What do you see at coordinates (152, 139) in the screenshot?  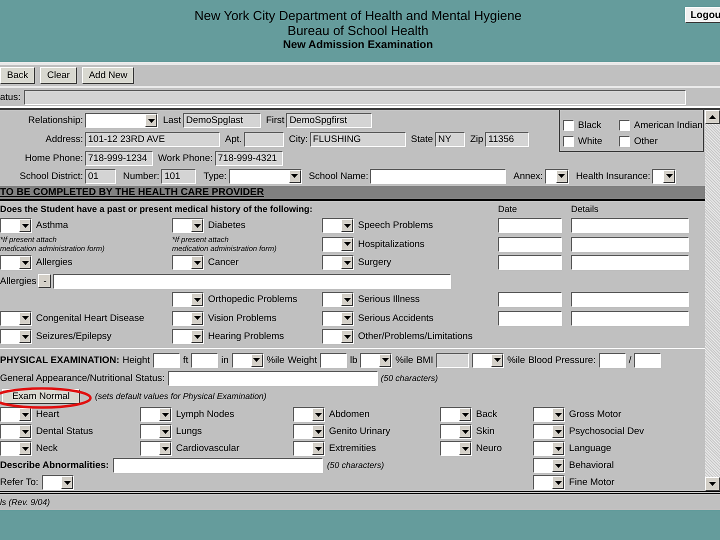 I see `text-field: 101-12 23RD AVE` at bounding box center [152, 139].